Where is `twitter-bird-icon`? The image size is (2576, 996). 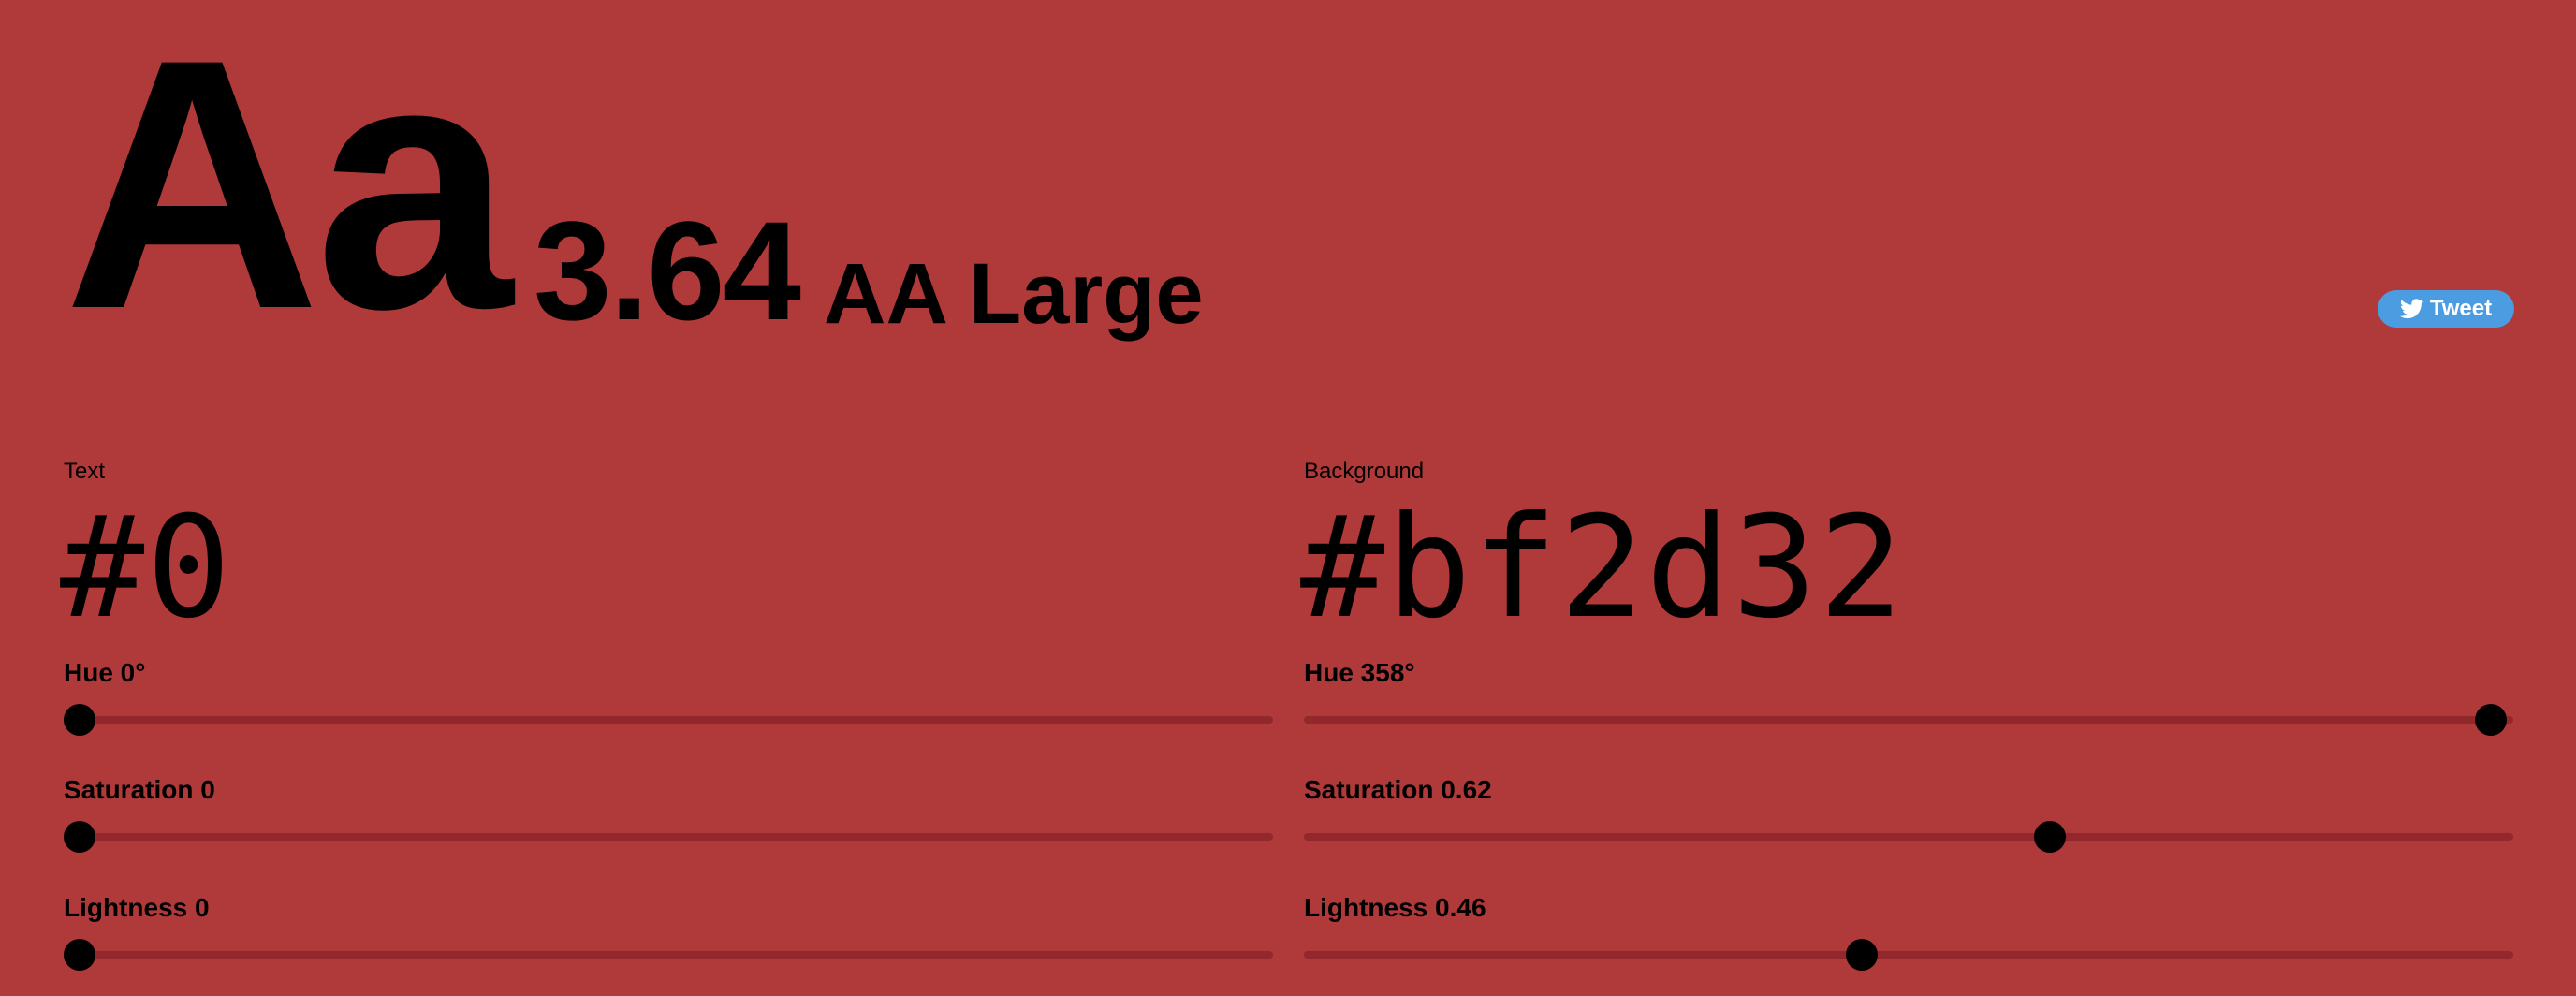
twitter-bird-icon is located at coordinates (2411, 309).